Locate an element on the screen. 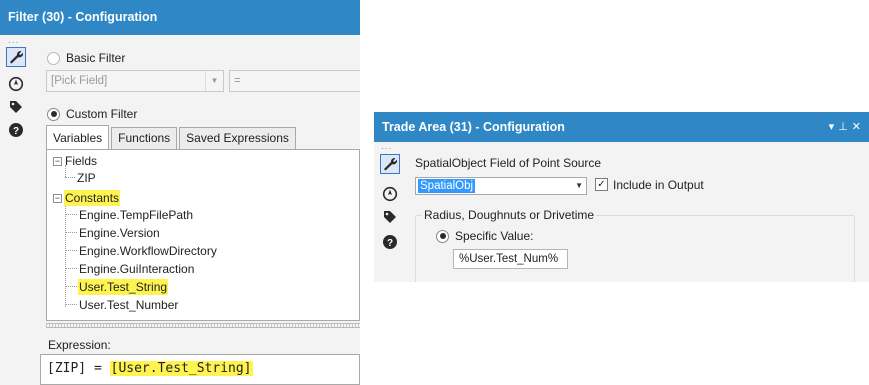 The image size is (869, 385). radius-group-label: Radius, Doughnuts or Drivetime is located at coordinates (509, 215).